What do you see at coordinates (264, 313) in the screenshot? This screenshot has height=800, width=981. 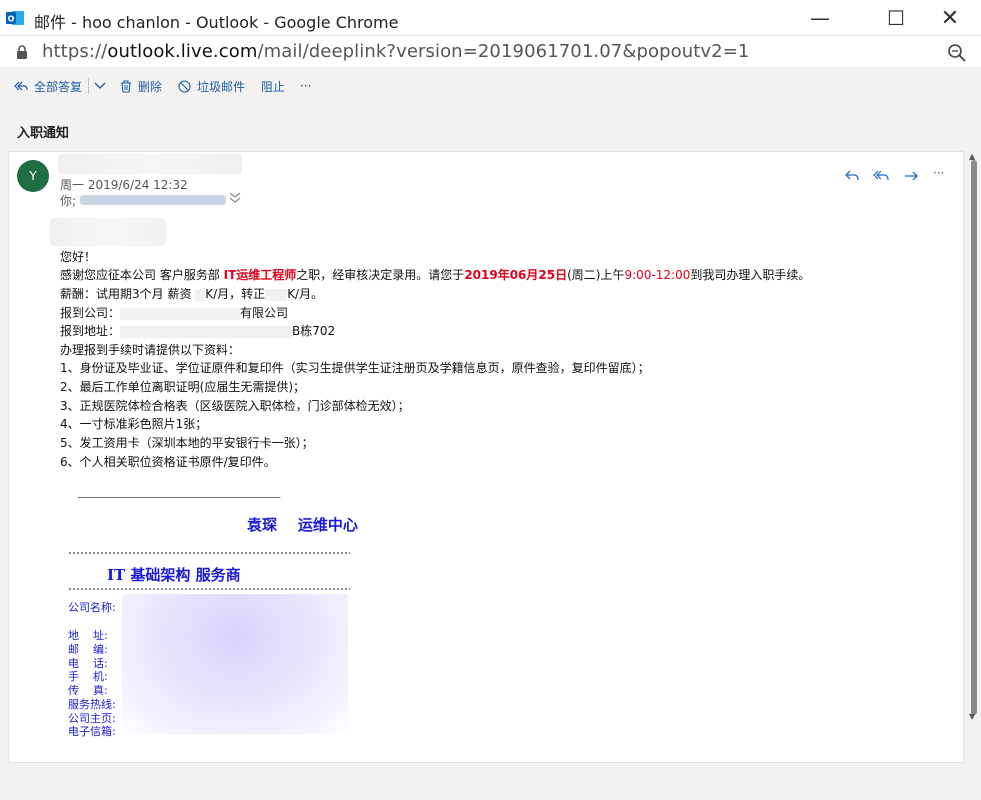 I see `company-suffix: 有限公司` at bounding box center [264, 313].